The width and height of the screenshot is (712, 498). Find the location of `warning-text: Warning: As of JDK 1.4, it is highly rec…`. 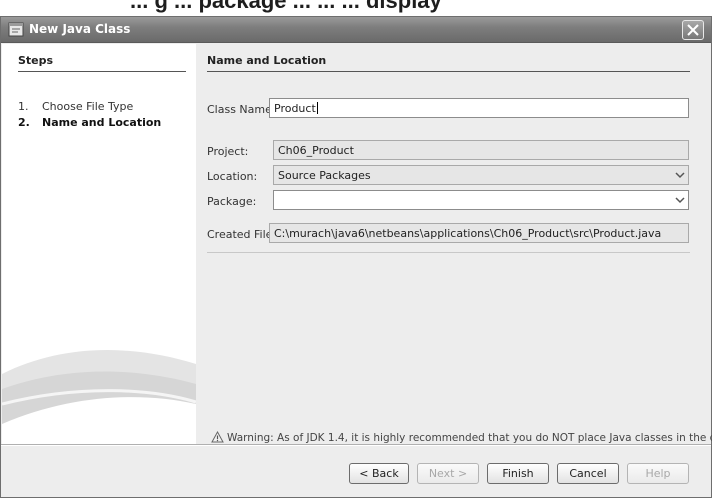

warning-text: Warning: As of JDK 1.4, it is highly rec… is located at coordinates (469, 438).